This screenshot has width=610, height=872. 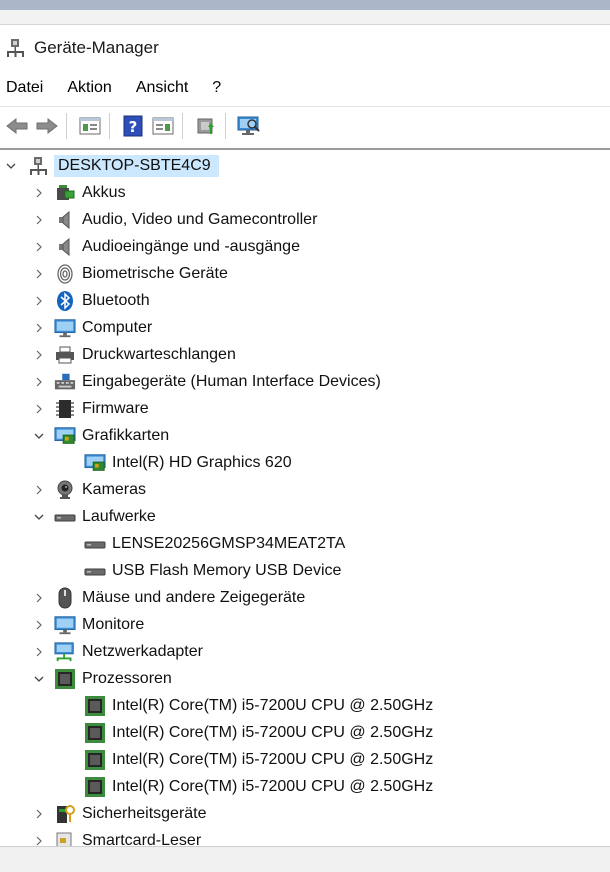 I want to click on tree-item-biometric: Biometrische Geräte, so click(x=305, y=273).